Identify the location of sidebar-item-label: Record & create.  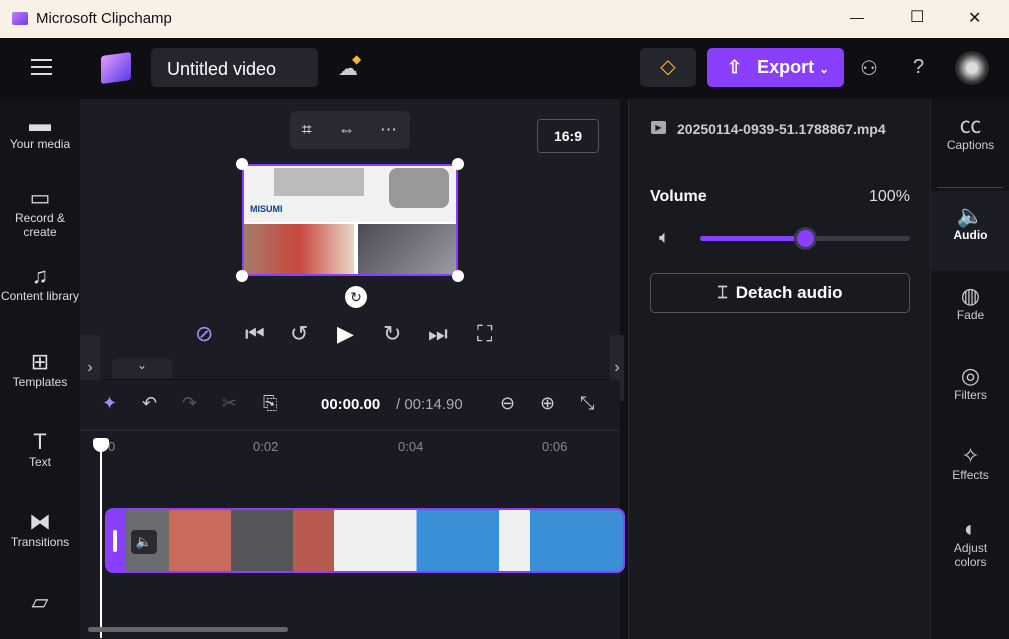
(40, 225).